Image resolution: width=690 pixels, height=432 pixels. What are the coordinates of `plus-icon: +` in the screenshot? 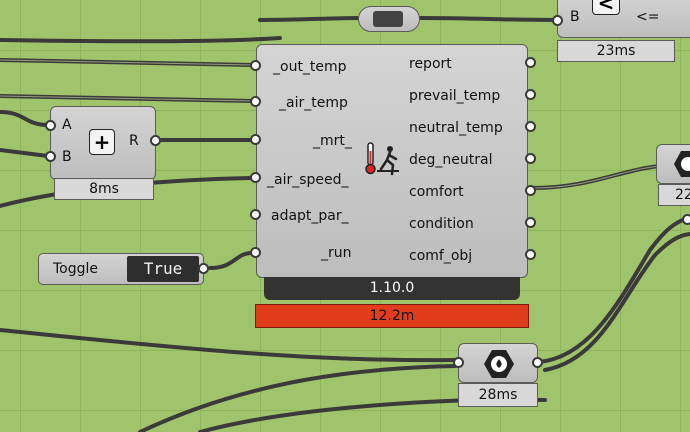 It's located at (102, 142).